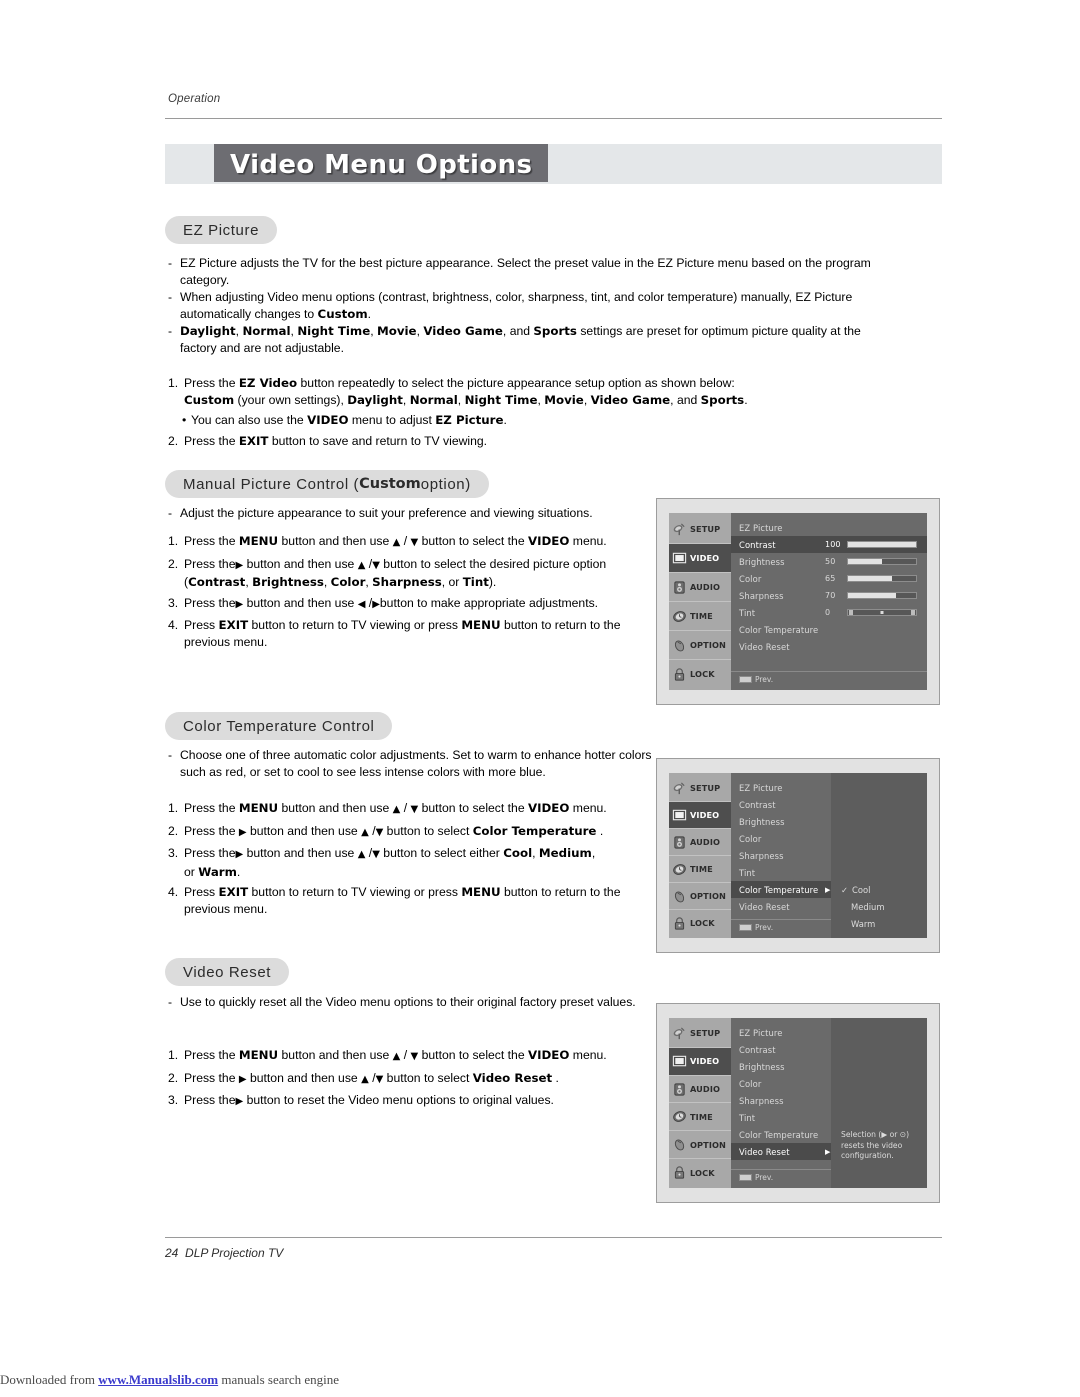 The height and width of the screenshot is (1397, 1080). I want to click on osd-menu-item-color-temperature: Color Temperature ▶, so click(781, 889).